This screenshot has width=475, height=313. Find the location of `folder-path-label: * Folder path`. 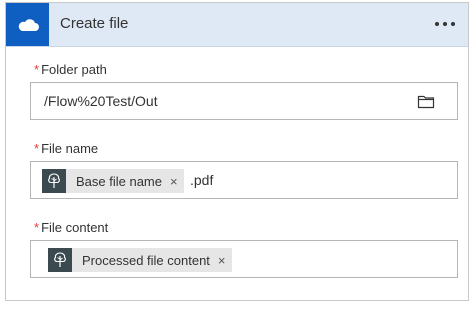

folder-path-label: * Folder path is located at coordinates (70, 69).